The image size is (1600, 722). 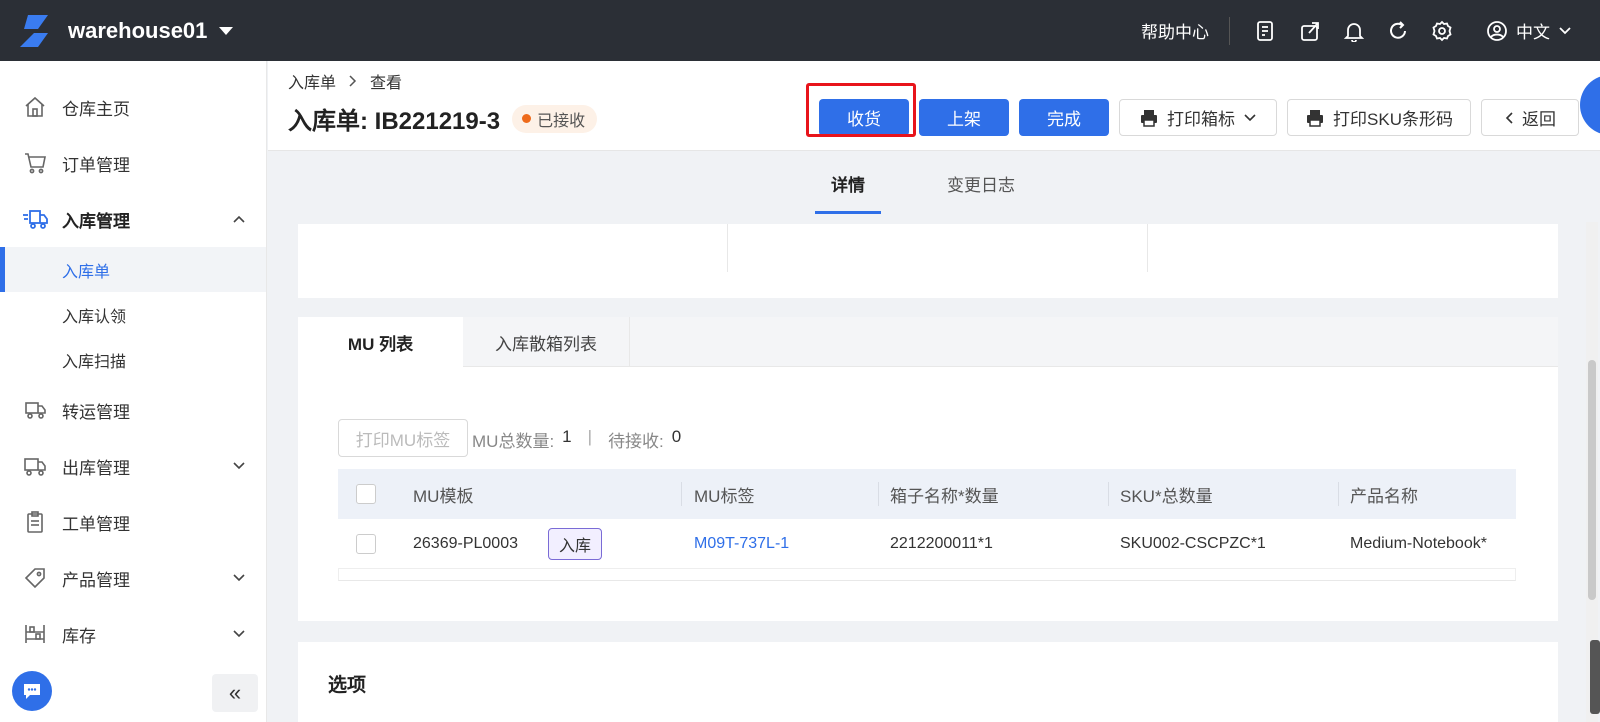 What do you see at coordinates (1393, 119) in the screenshot?
I see `print-sku-barcode-text: 打印SKU条形码` at bounding box center [1393, 119].